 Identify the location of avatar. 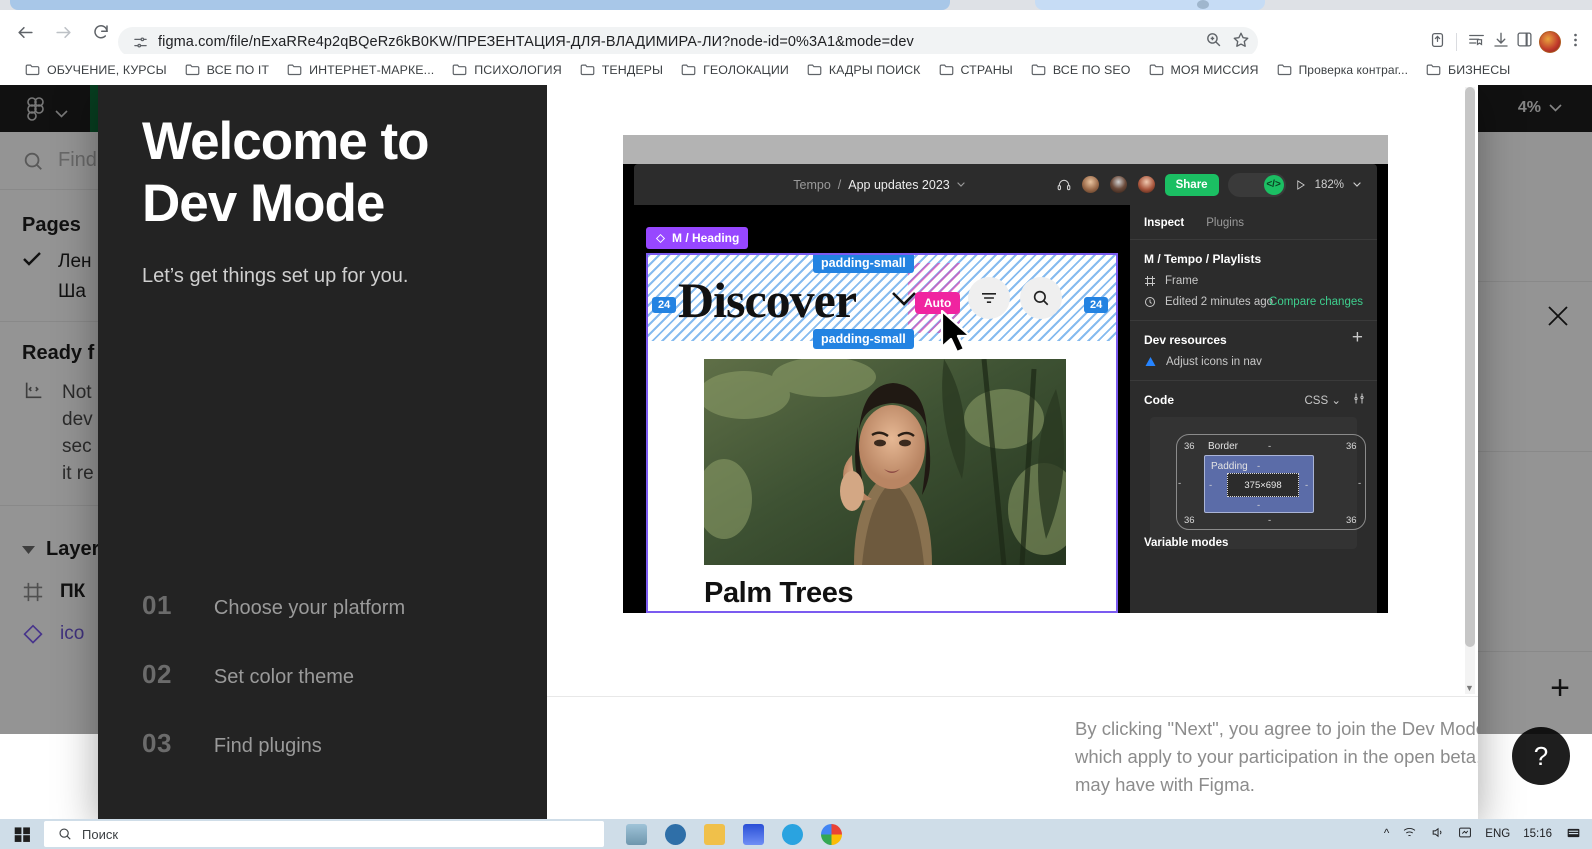
(1090, 184).